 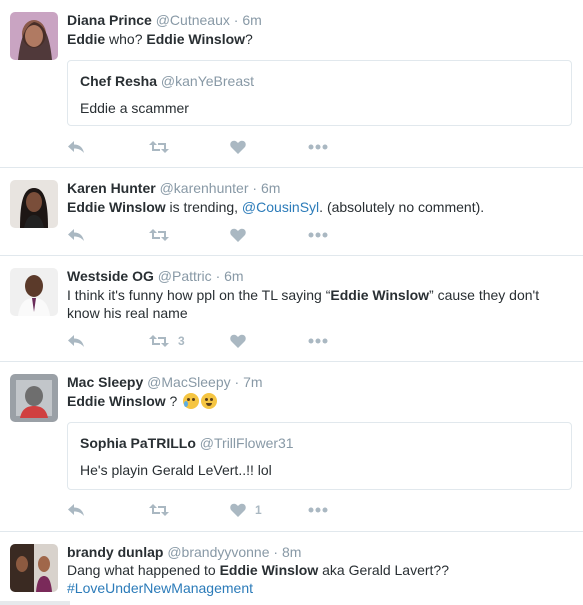 I want to click on tweet-actions: 3, so click(x=217, y=341).